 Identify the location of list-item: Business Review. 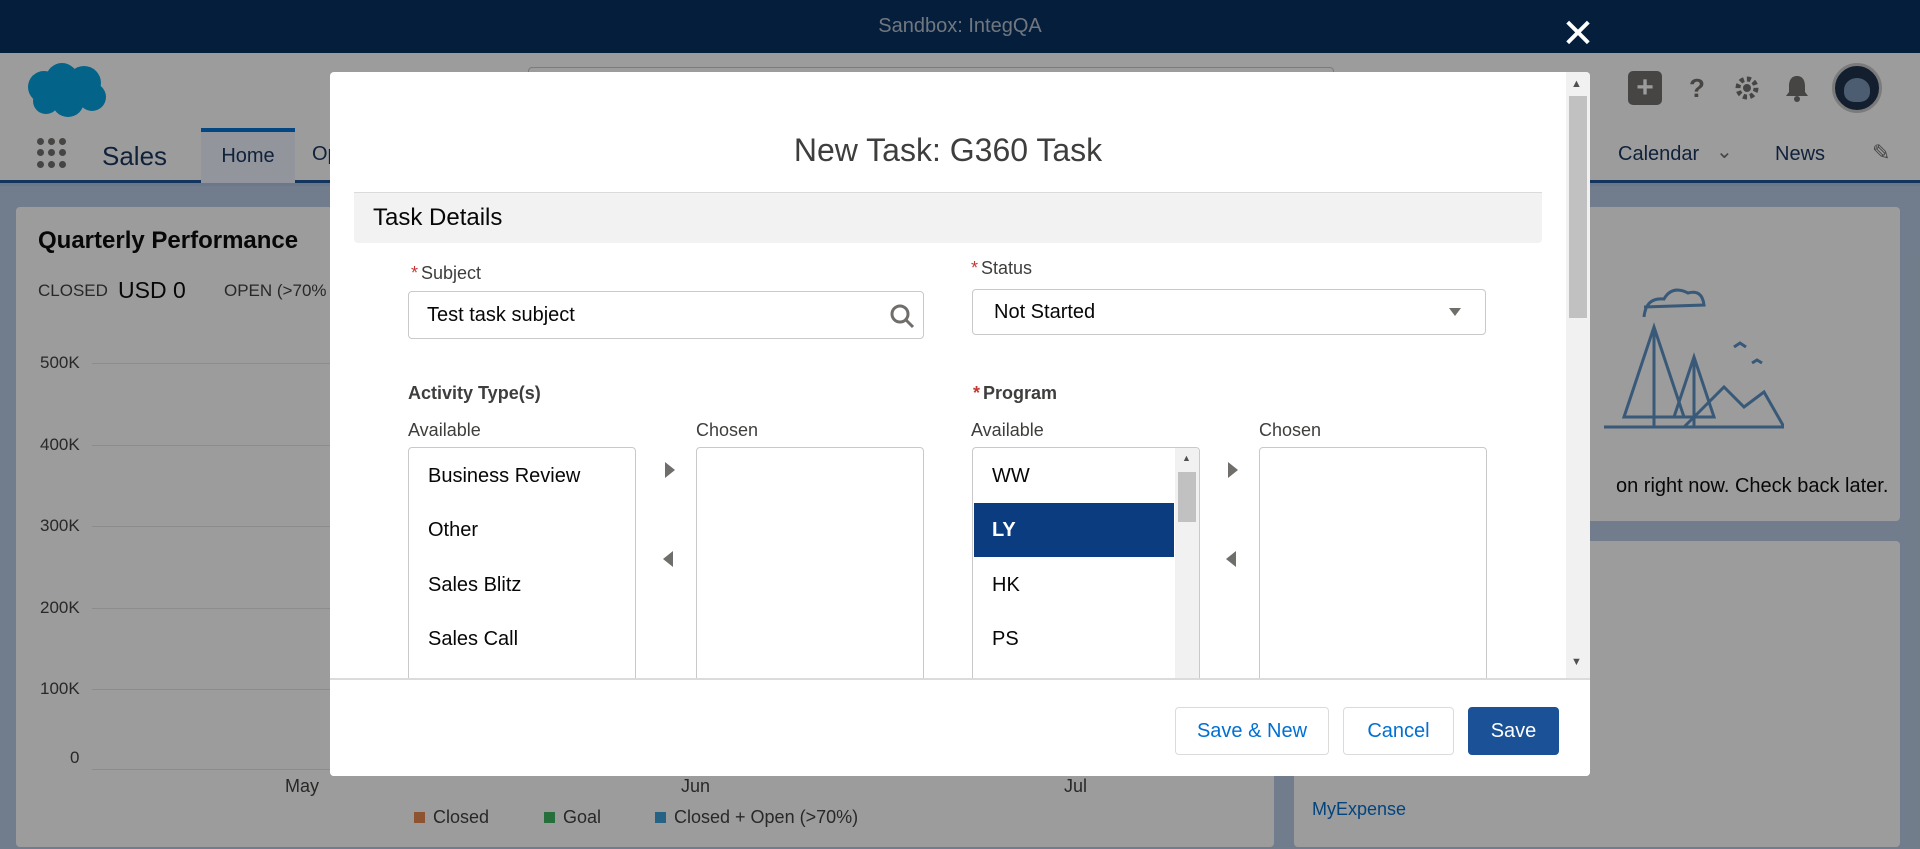
(522, 476).